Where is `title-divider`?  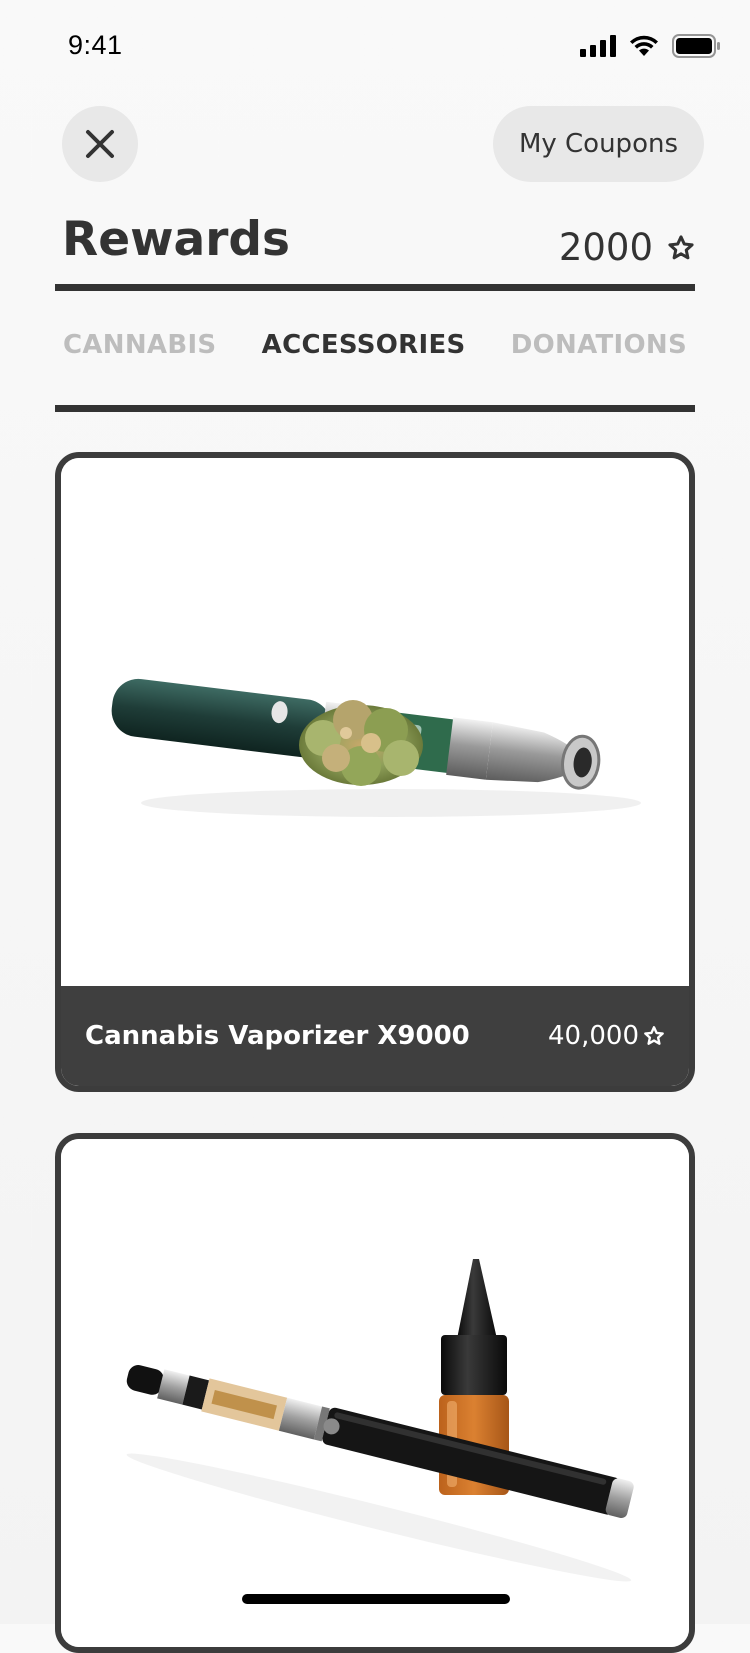 title-divider is located at coordinates (375, 287).